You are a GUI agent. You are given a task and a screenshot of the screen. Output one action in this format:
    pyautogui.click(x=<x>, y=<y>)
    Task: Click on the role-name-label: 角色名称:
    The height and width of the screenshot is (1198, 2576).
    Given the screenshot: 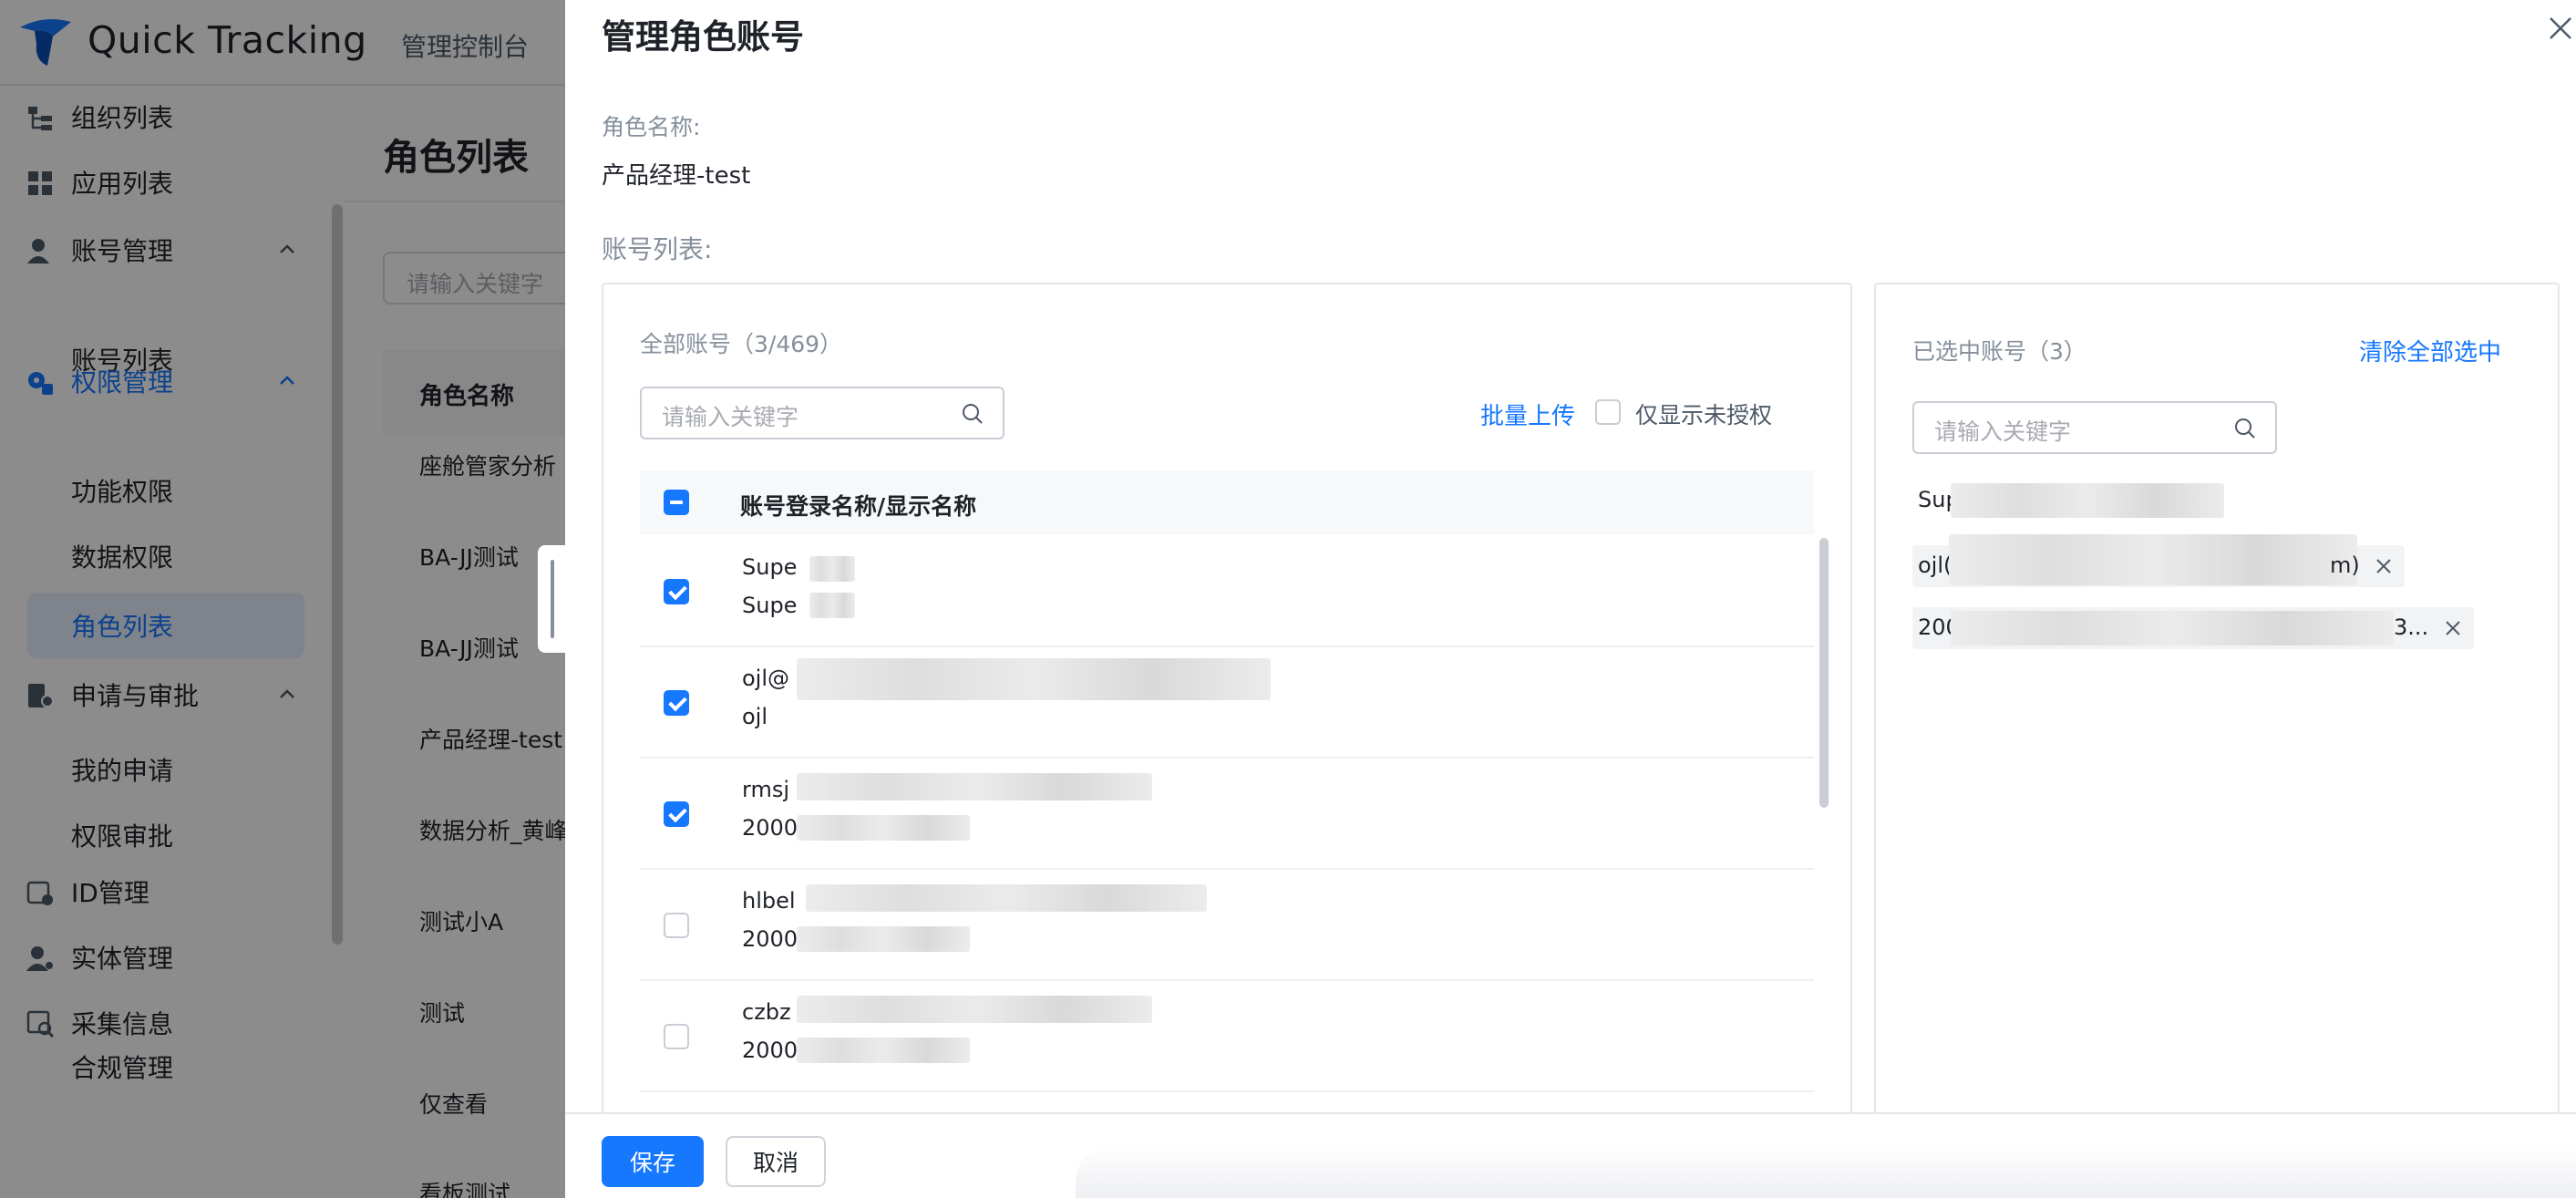 What is the action you would take?
    pyautogui.click(x=651, y=127)
    